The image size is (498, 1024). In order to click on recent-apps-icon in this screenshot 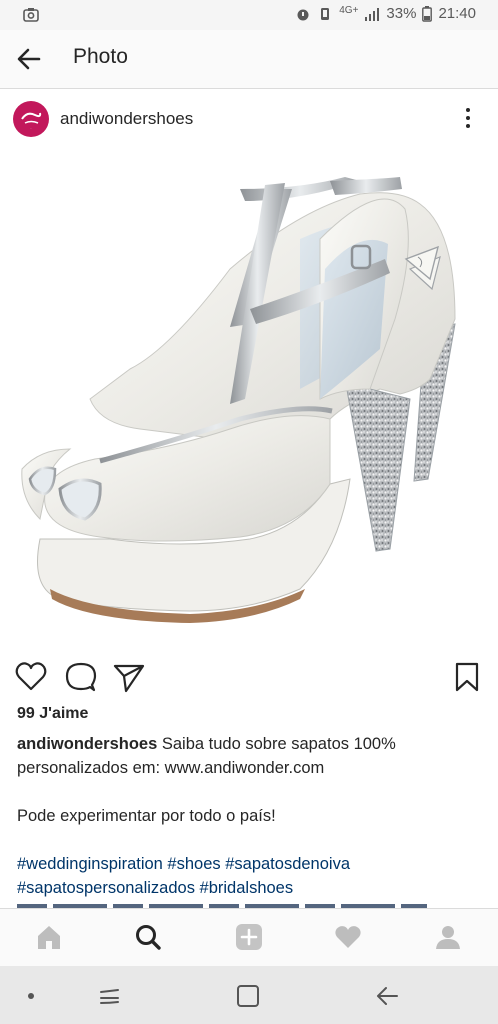, I will do `click(109, 996)`.